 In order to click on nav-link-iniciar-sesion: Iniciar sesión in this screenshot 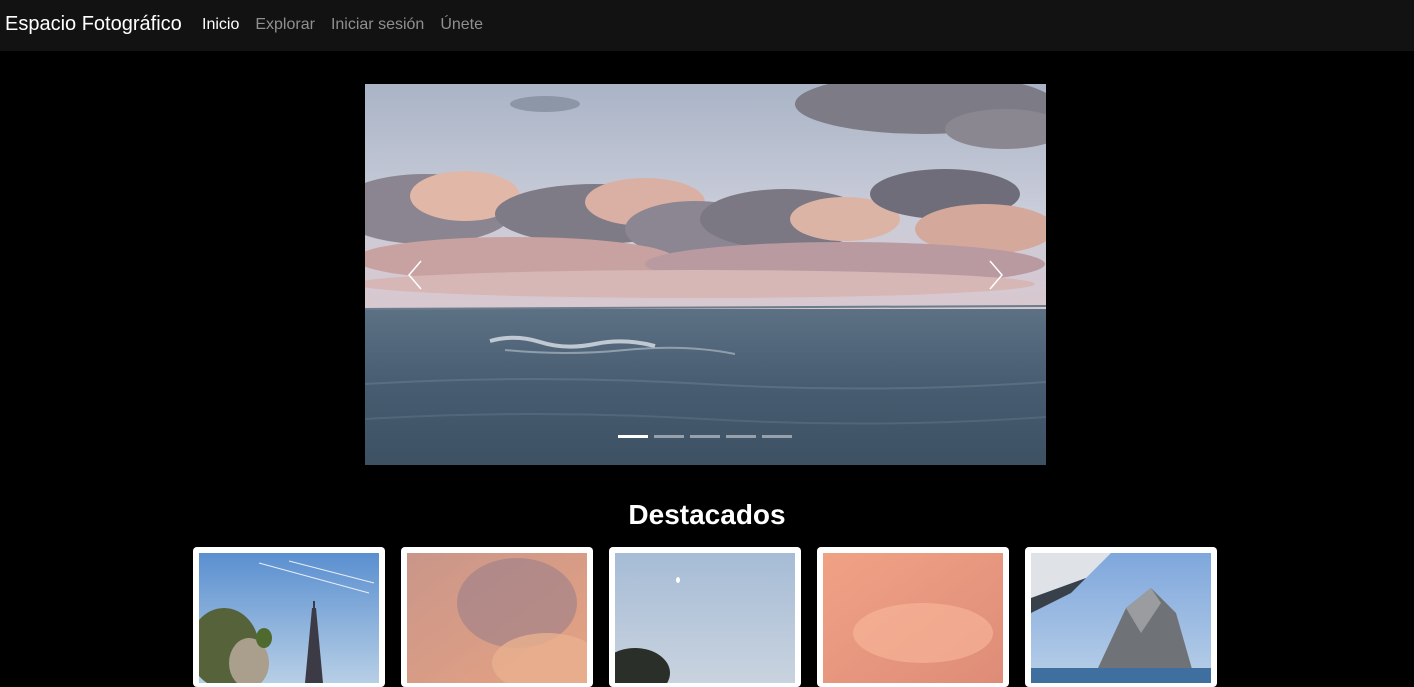, I will do `click(377, 24)`.